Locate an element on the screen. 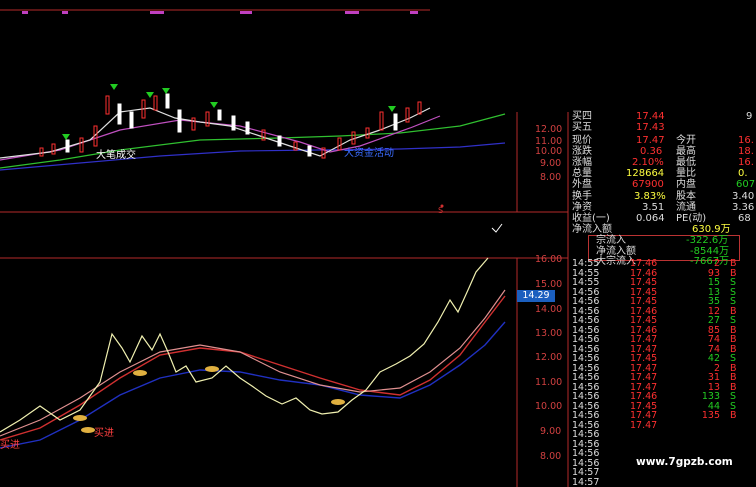  quote-label: 总量 is located at coordinates (582, 173).